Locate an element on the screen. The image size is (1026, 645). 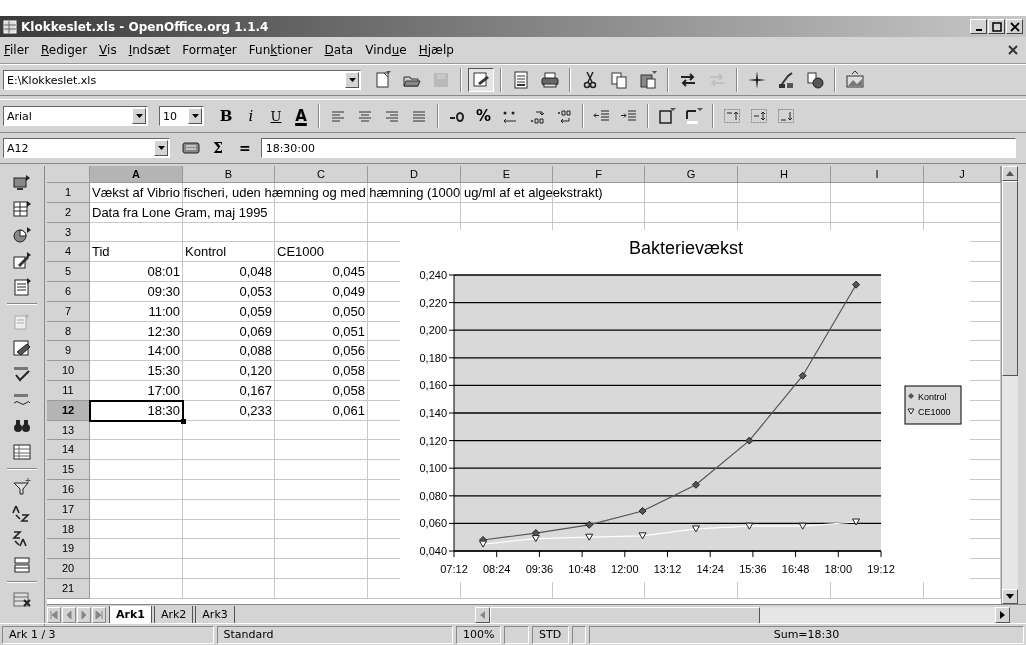
menu-item: Rediger is located at coordinates (64, 50).